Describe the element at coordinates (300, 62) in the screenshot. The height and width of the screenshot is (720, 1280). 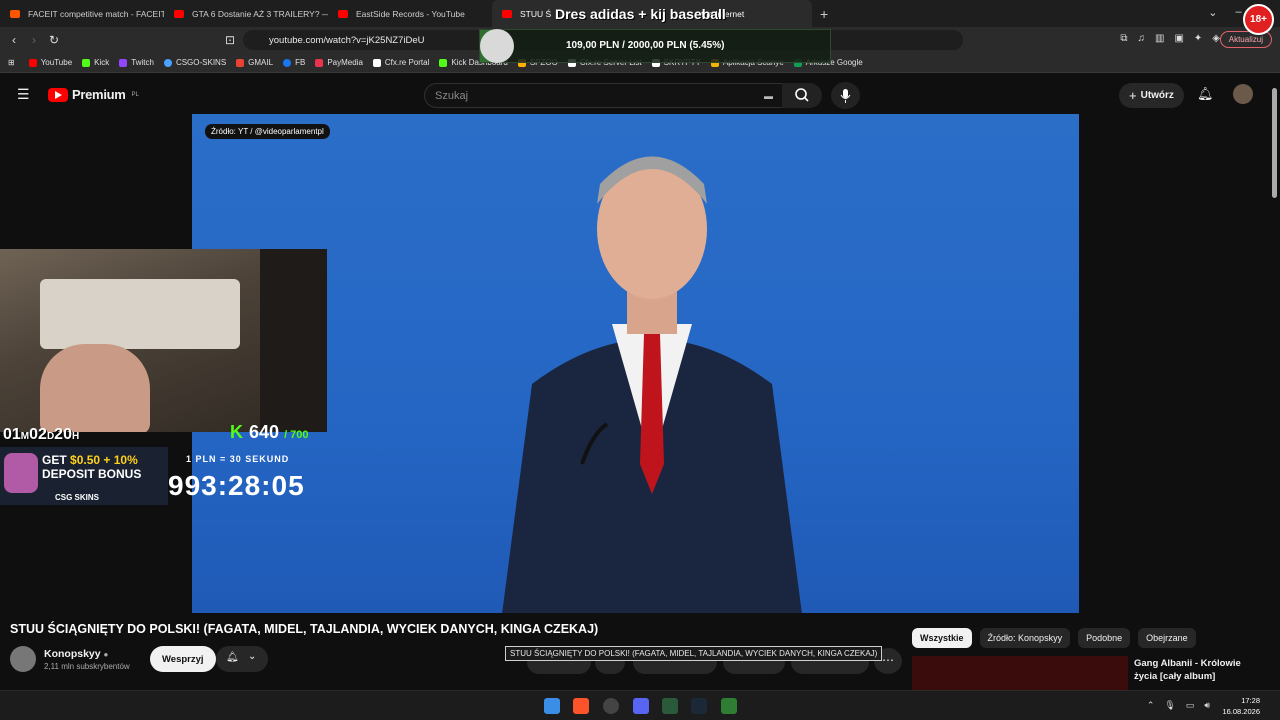
I see `bookmark-label: FB` at that location.